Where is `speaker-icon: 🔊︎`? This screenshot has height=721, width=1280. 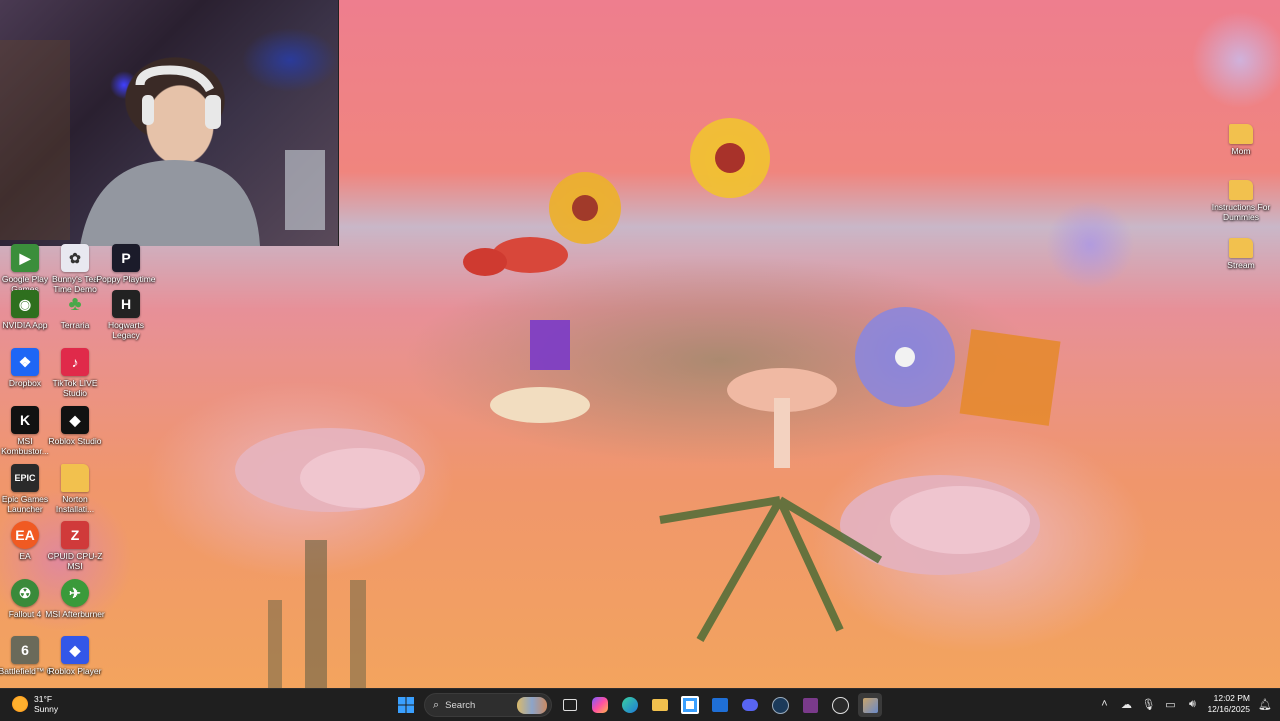
speaker-icon: 🔊︎ is located at coordinates (1192, 704).